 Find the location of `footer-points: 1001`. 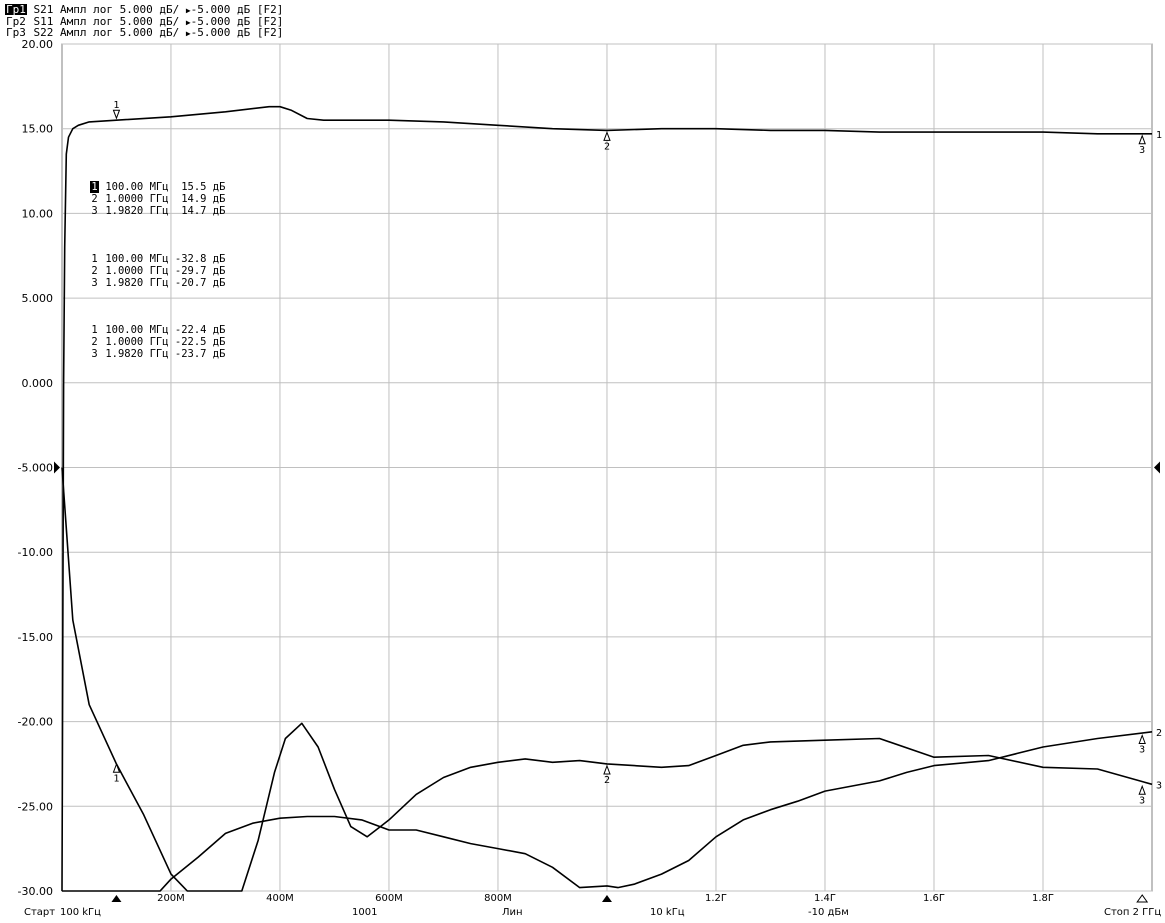

footer-points: 1001 is located at coordinates (365, 912).